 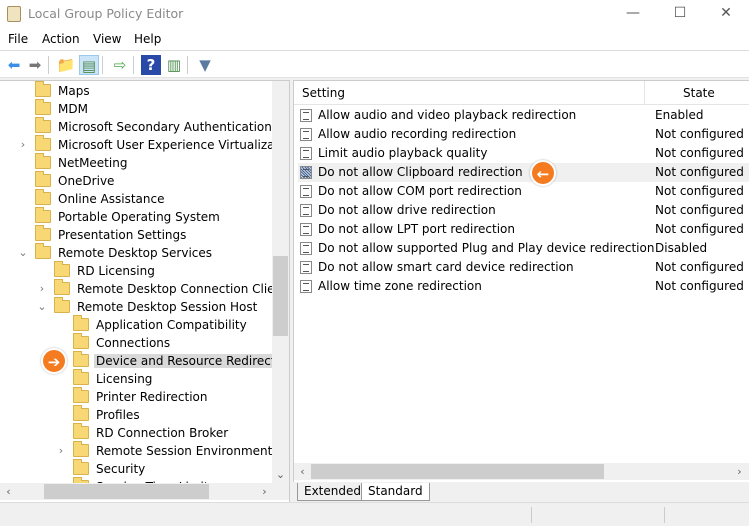 I want to click on callout-arrow-icon: ➔, so click(x=54, y=361).